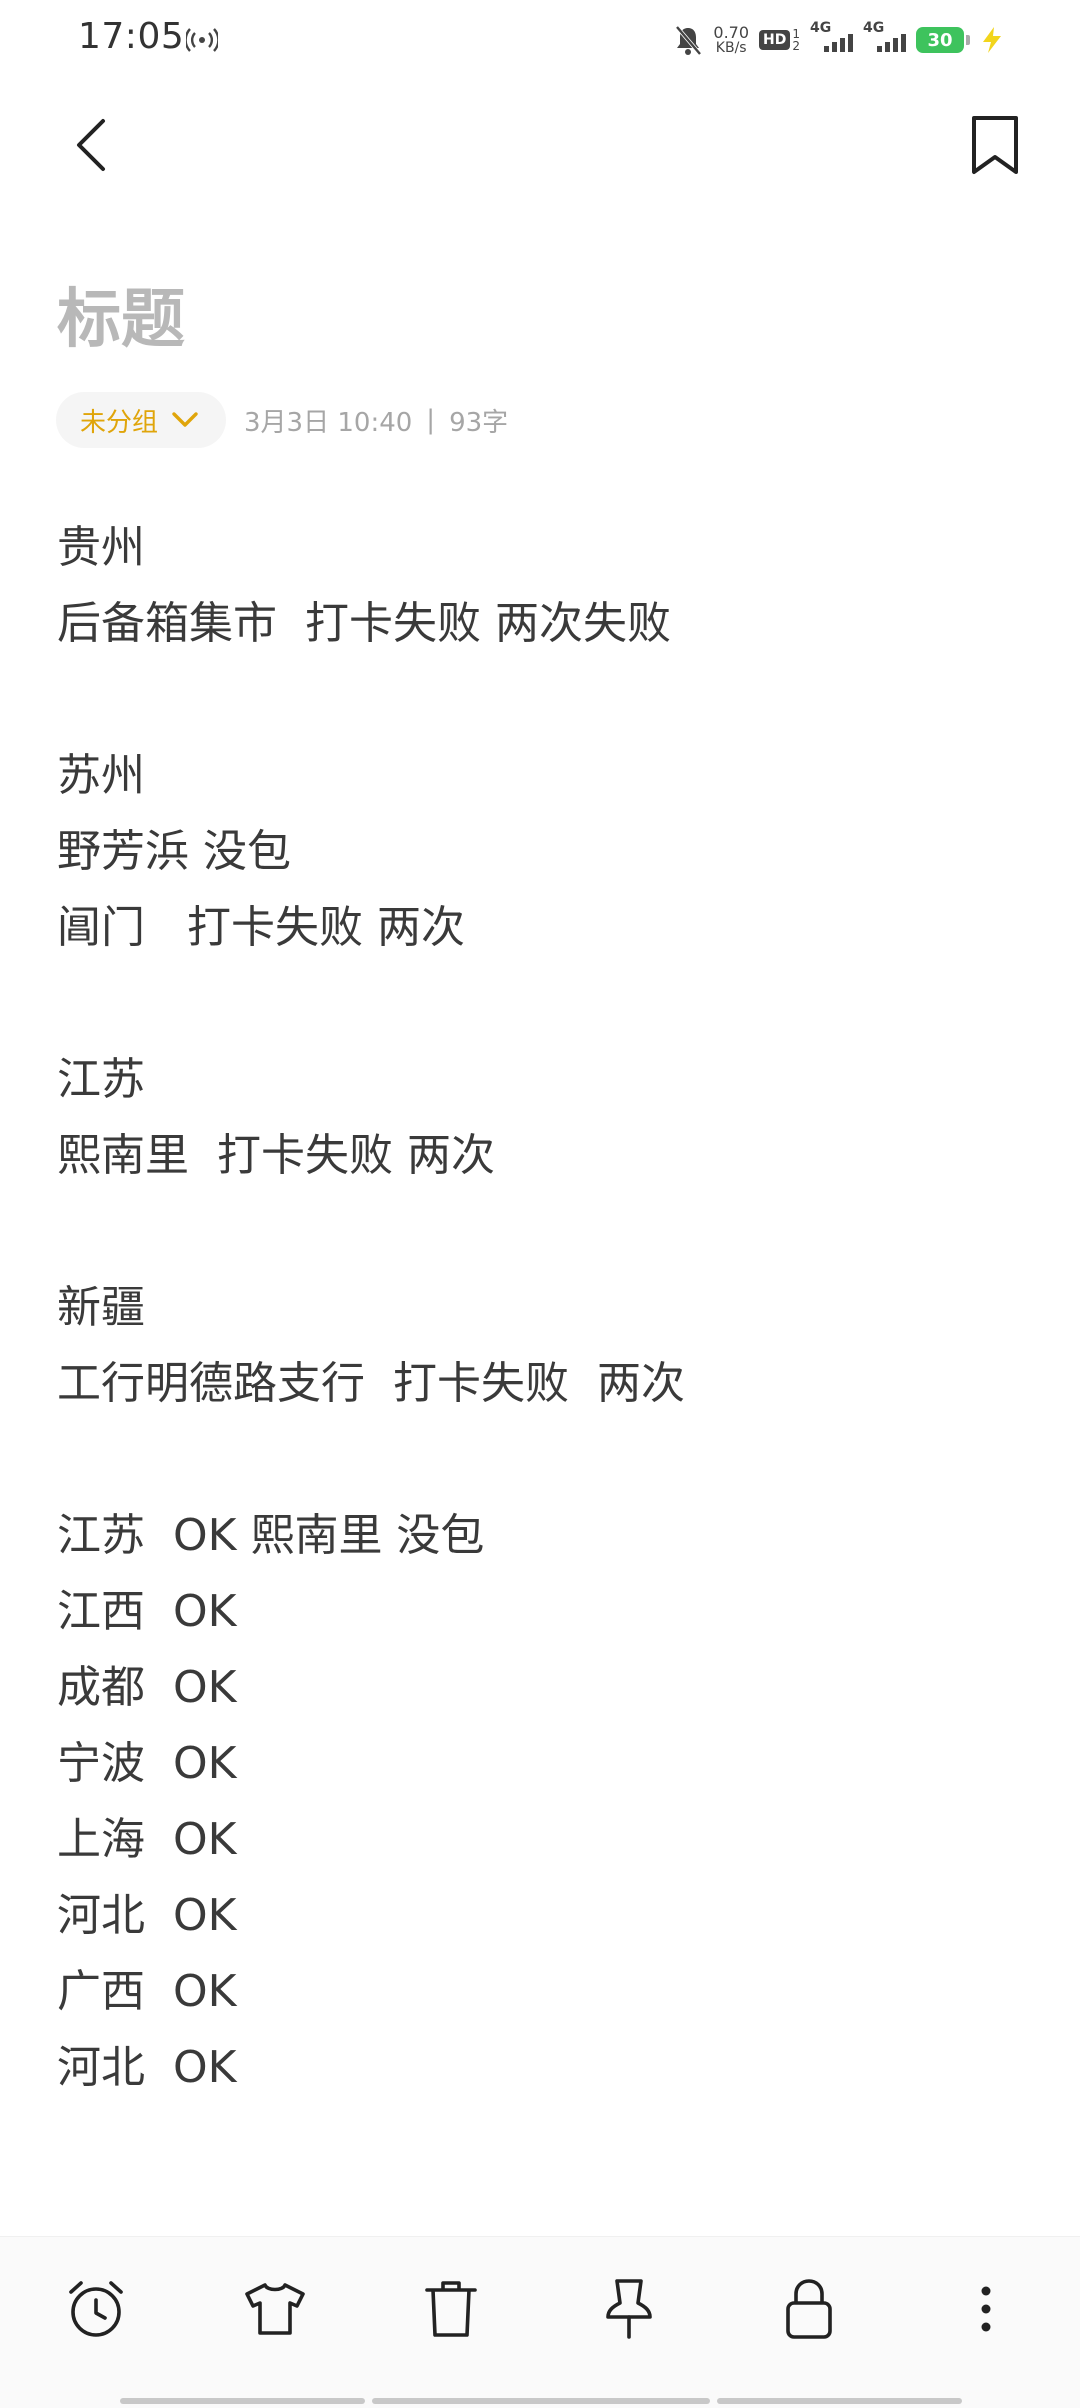  What do you see at coordinates (328, 422) in the screenshot?
I see `note-date: 3月3日 10:40` at bounding box center [328, 422].